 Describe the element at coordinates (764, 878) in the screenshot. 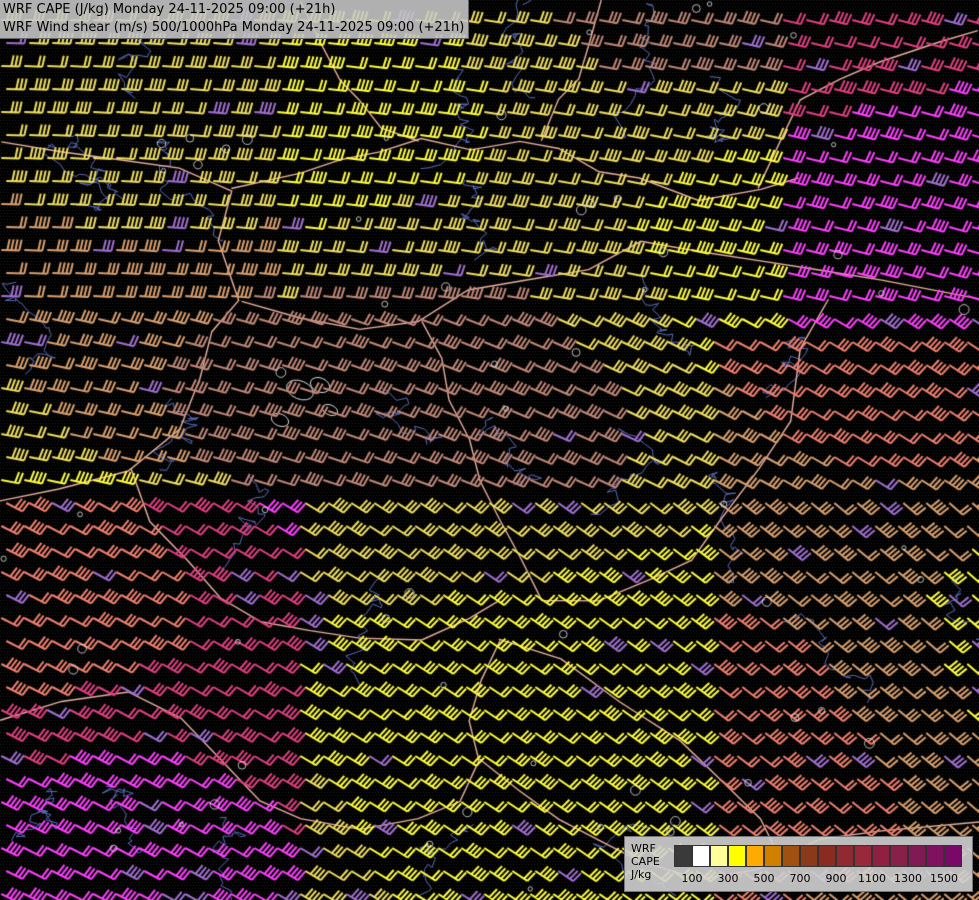

I see `legend-tick: 500` at that location.